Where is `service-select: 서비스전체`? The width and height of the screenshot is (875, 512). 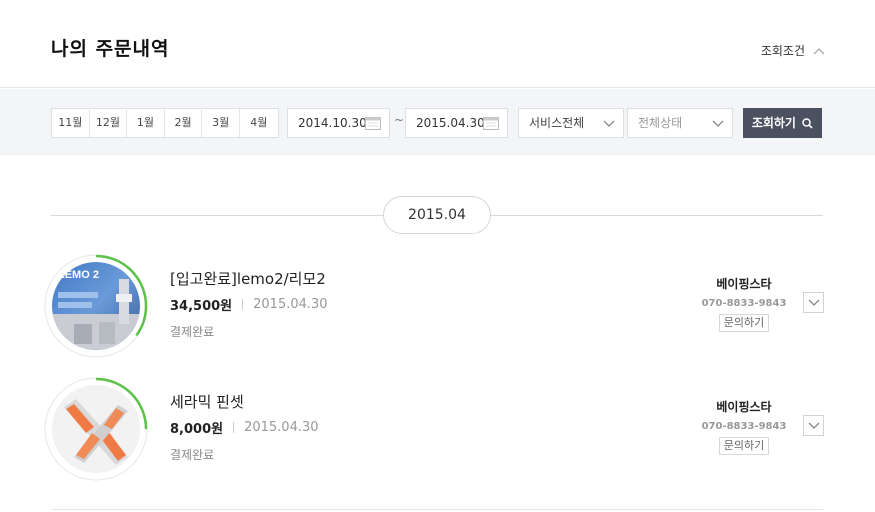 service-select: 서비스전체 is located at coordinates (571, 123).